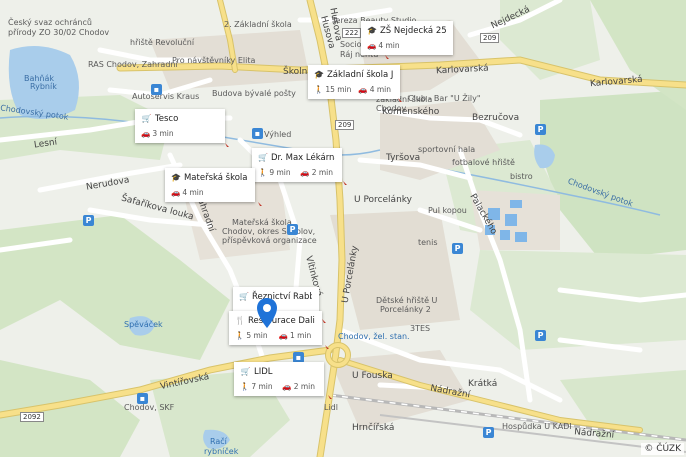 The width and height of the screenshot is (686, 457). Describe the element at coordinates (447, 149) in the screenshot. I see `label-sportovni: sportovní hala` at that location.